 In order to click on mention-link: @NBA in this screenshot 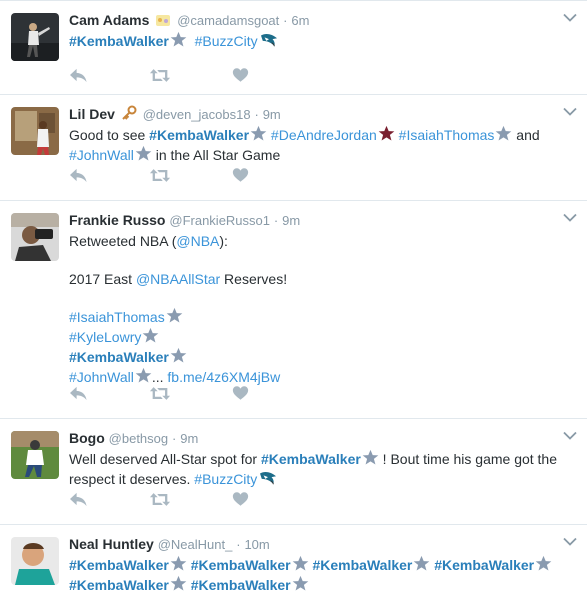, I will do `click(197, 241)`.